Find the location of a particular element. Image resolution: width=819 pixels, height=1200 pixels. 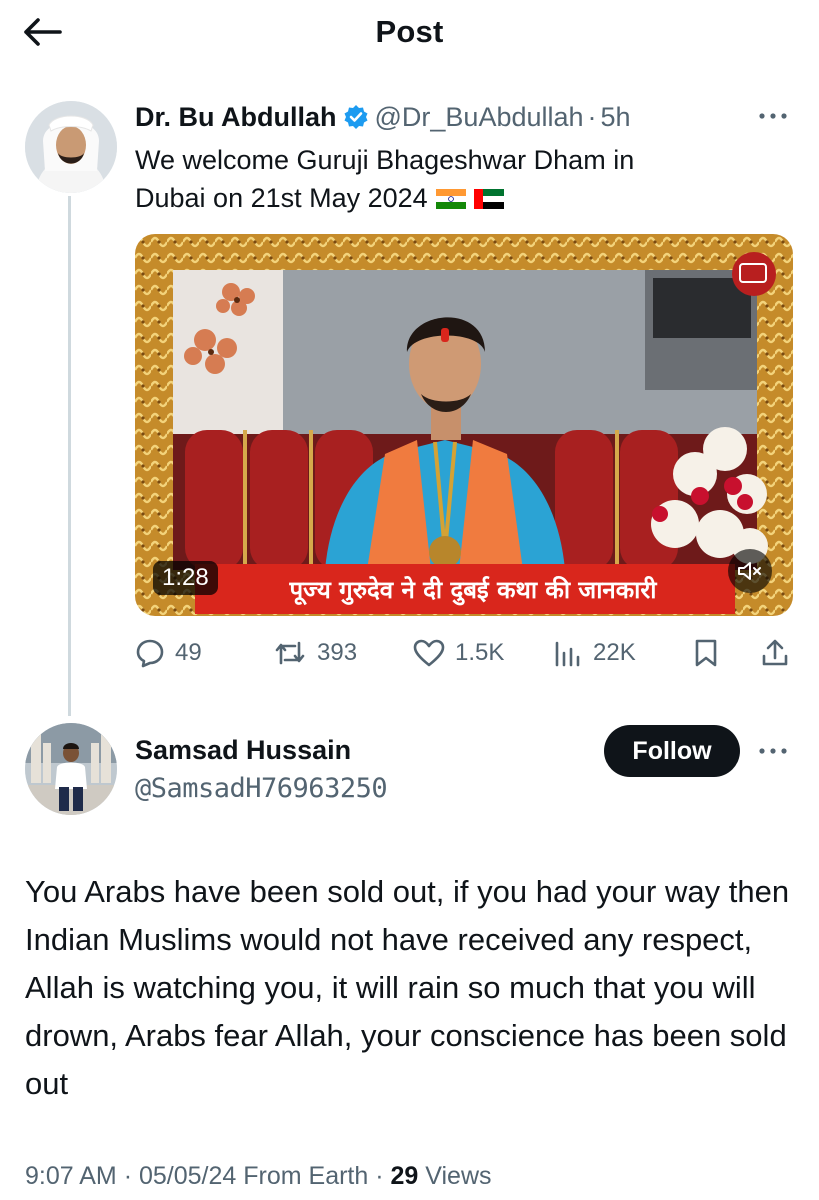

share-button is located at coordinates (775, 653).